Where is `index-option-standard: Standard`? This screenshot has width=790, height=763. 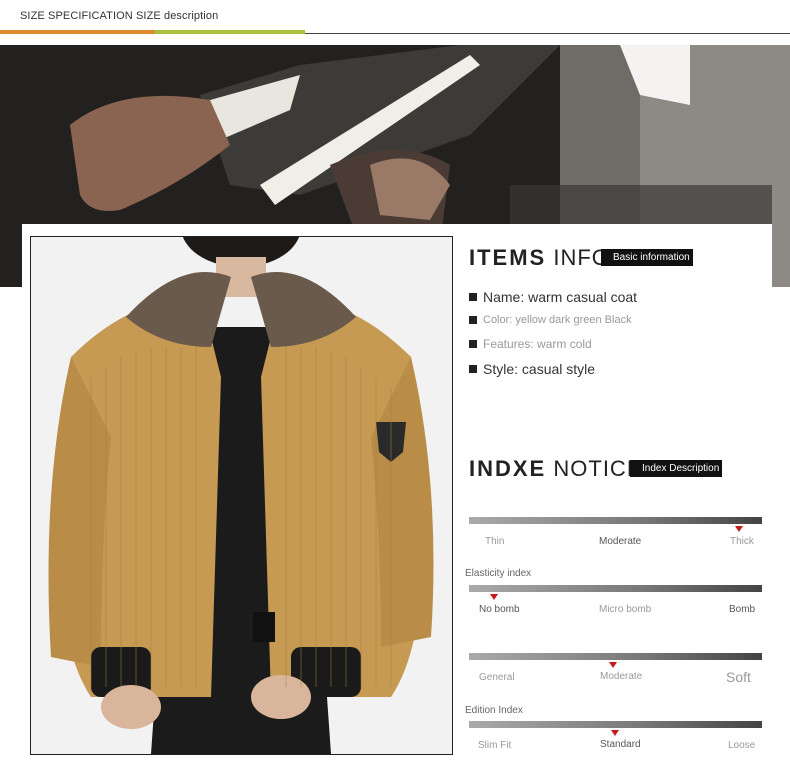
index-option-standard: Standard is located at coordinates (620, 744).